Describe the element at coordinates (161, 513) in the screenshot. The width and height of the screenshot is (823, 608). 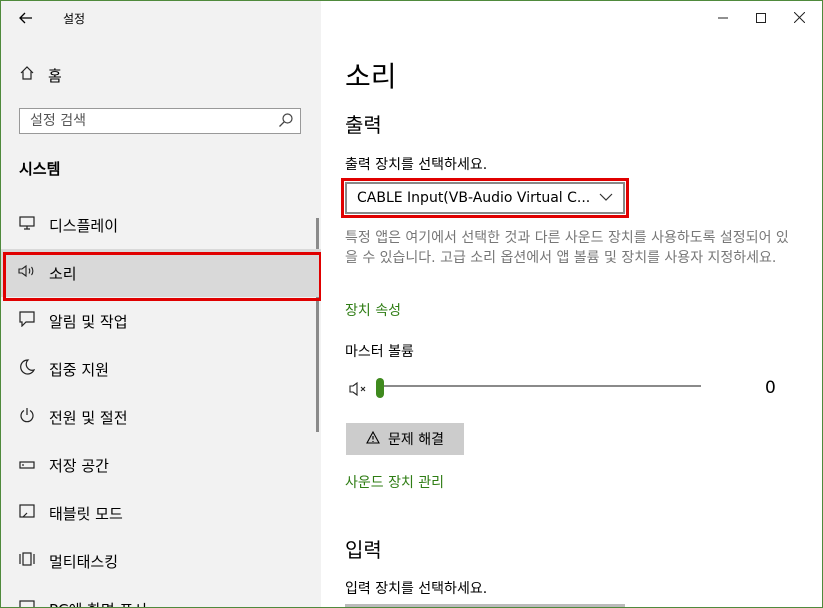
I see `sidebar-item-tablet-mode: 태블릿 모드` at that location.